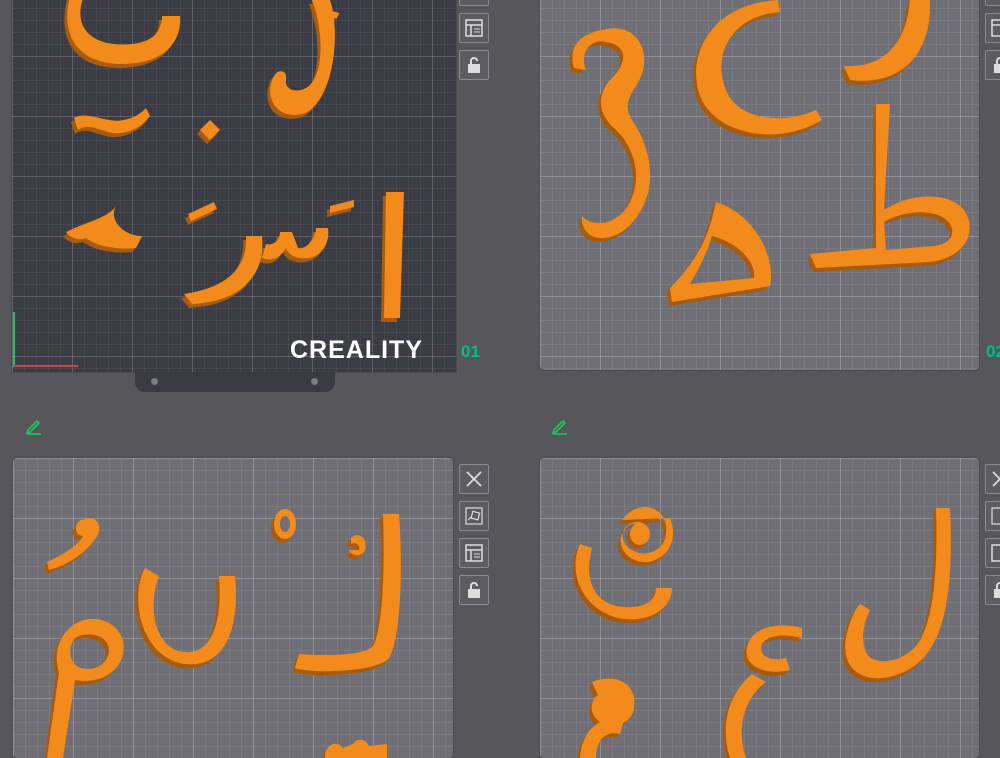  What do you see at coordinates (470, 351) in the screenshot?
I see `plate-1-label: 01` at bounding box center [470, 351].